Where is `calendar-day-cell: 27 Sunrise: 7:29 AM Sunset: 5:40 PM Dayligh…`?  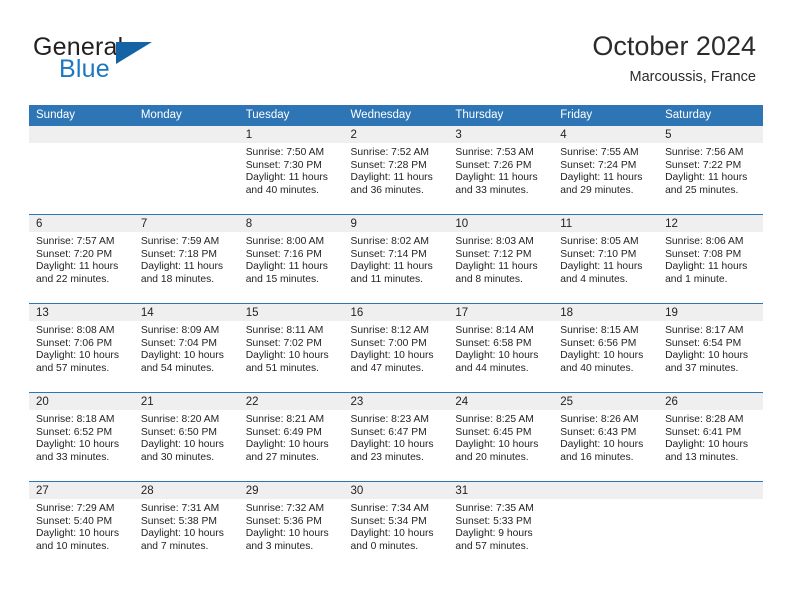 calendar-day-cell: 27 Sunrise: 7:29 AM Sunset: 5:40 PM Dayligh… is located at coordinates (81, 525).